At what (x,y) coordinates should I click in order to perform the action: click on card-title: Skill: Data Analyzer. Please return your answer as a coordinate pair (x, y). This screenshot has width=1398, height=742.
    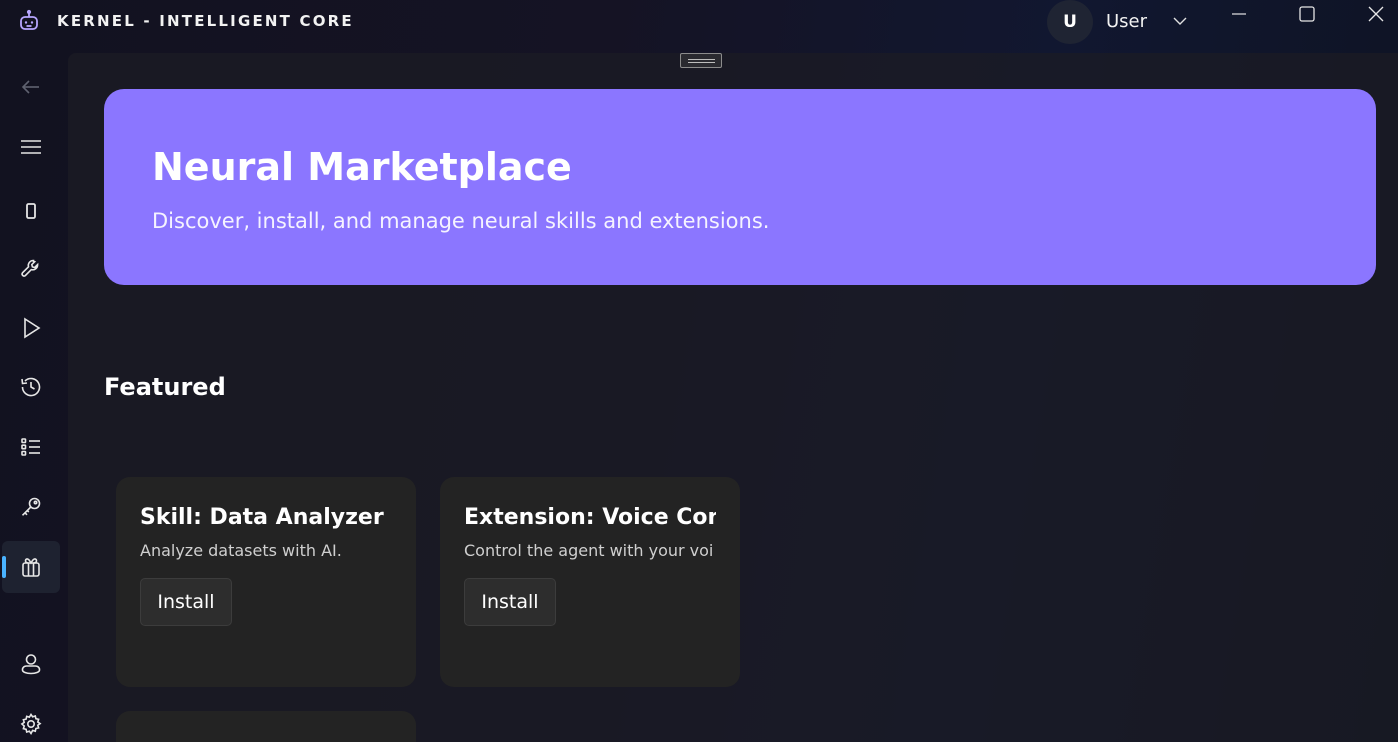
    Looking at the image, I should click on (262, 517).